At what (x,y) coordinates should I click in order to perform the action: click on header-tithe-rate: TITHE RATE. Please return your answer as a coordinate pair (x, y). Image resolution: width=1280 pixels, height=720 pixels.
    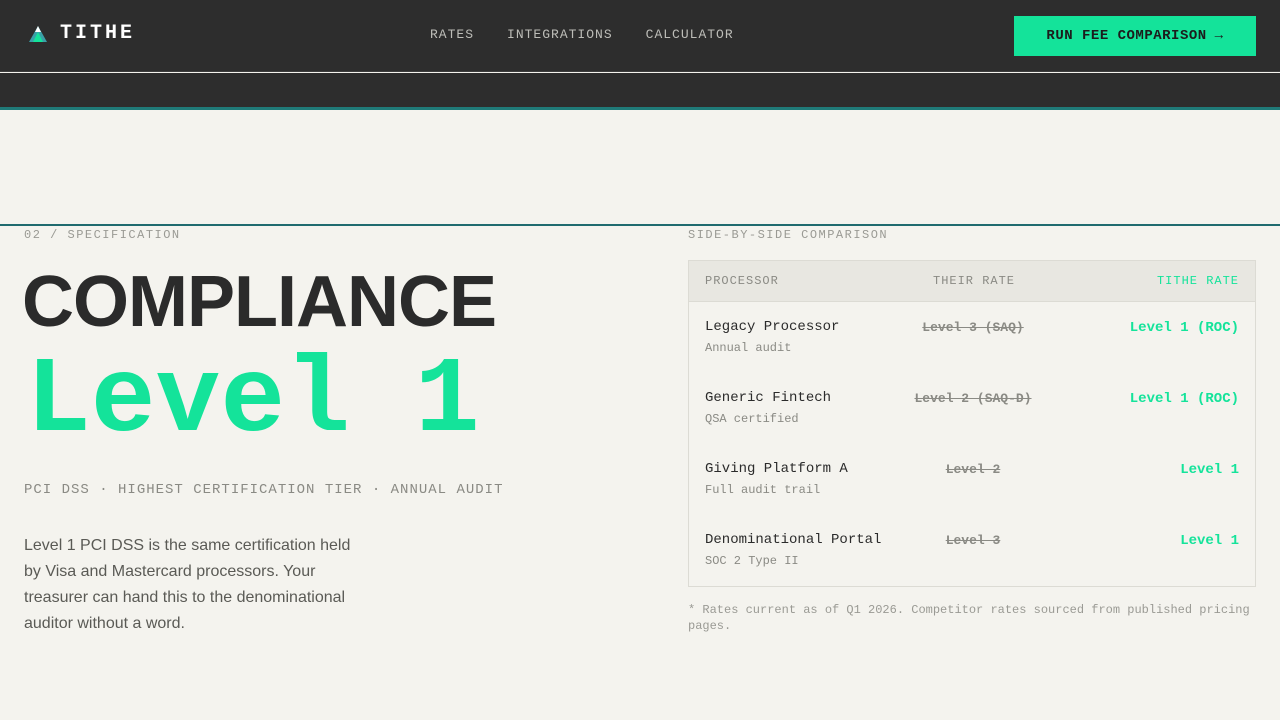
    Looking at the image, I should click on (1197, 281).